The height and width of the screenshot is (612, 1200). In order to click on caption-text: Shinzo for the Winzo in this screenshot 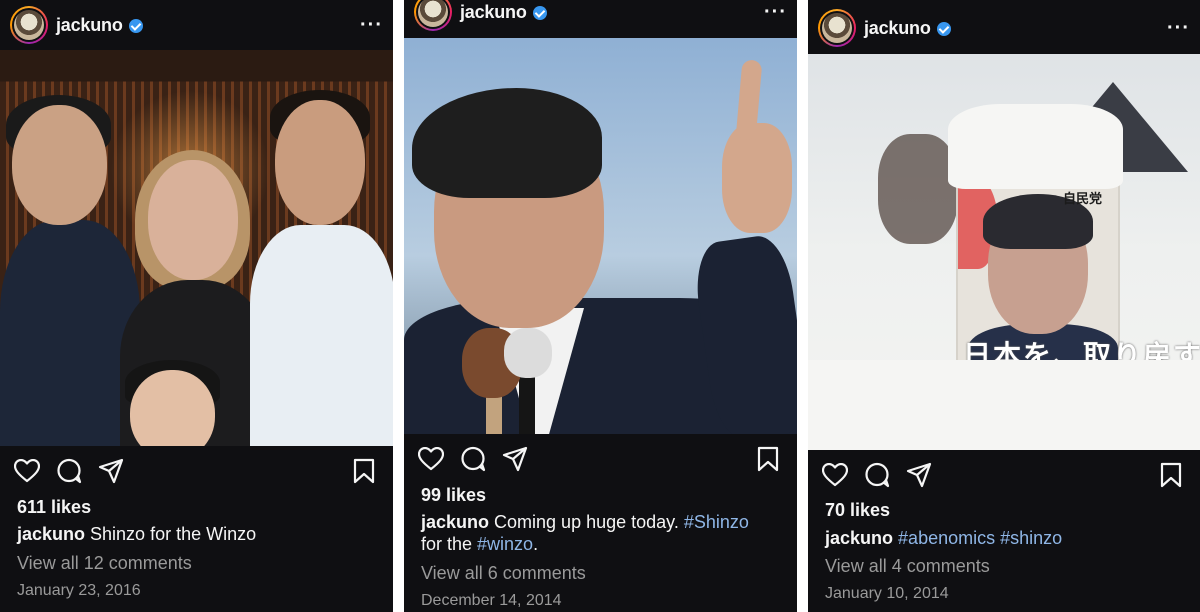, I will do `click(171, 534)`.